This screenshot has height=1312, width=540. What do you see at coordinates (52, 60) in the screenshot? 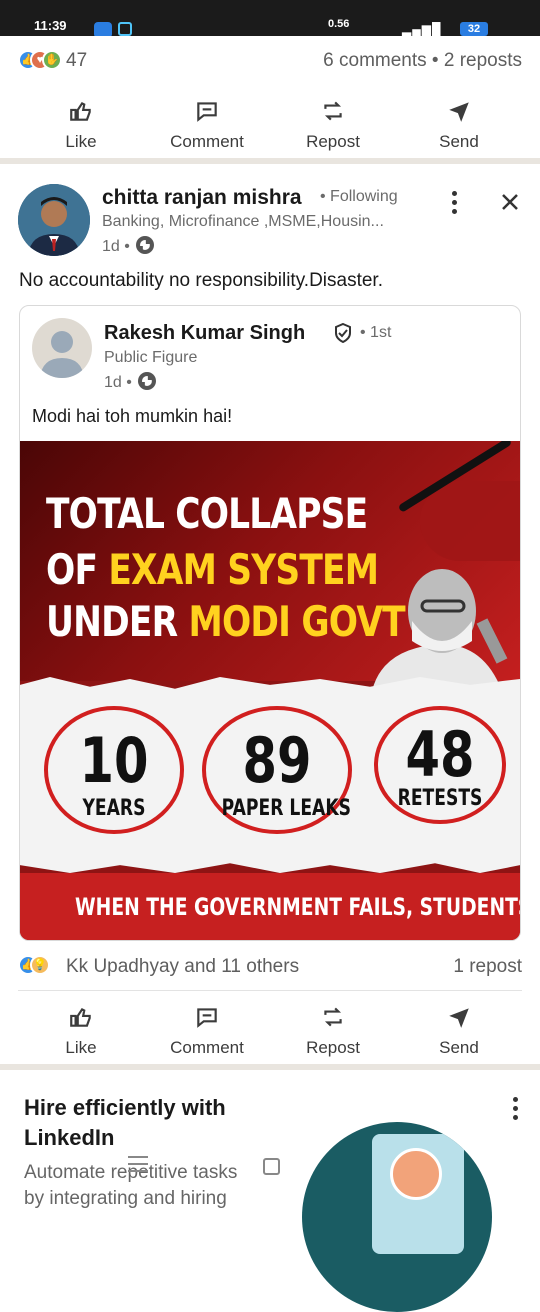
I see `support-reaction-icon: ✋` at bounding box center [52, 60].